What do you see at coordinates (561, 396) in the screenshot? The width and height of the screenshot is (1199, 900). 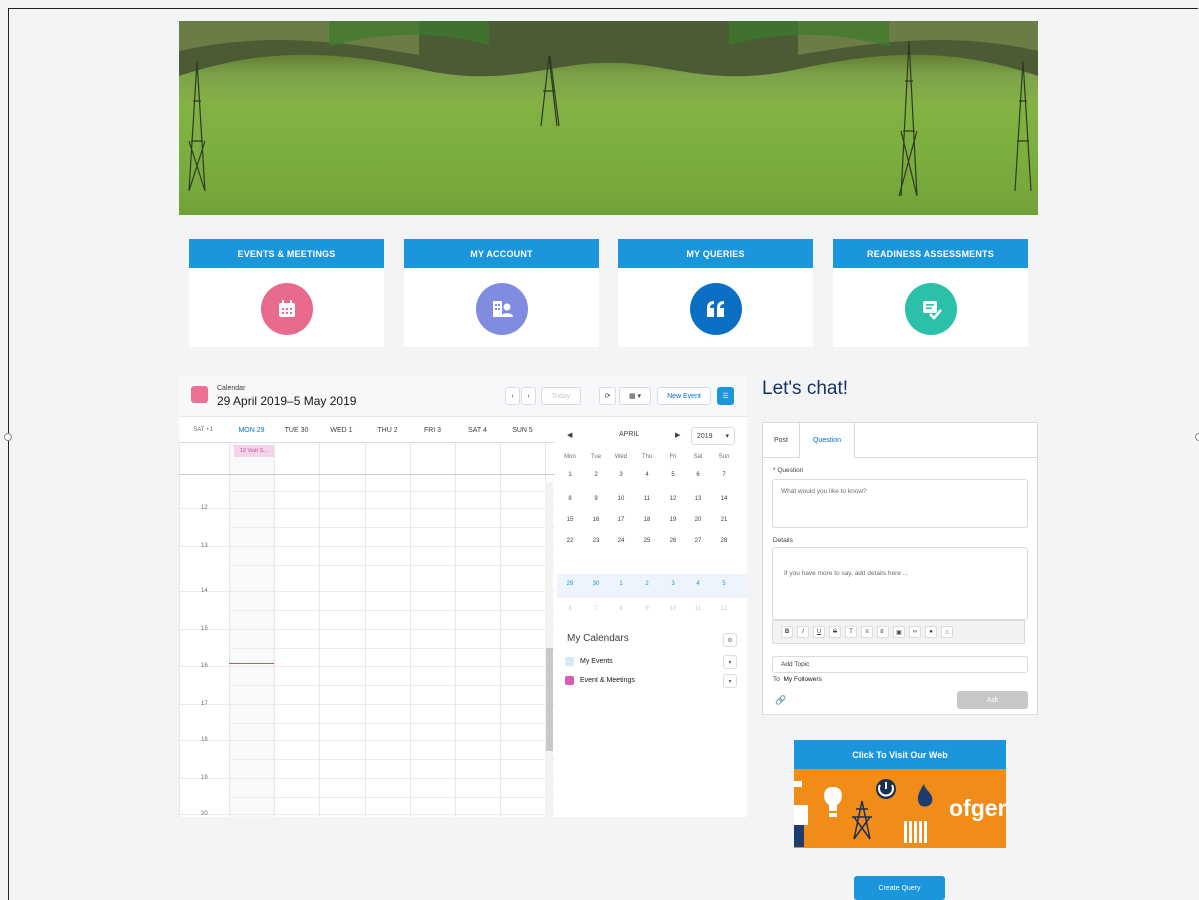 I see `today-button: Today` at bounding box center [561, 396].